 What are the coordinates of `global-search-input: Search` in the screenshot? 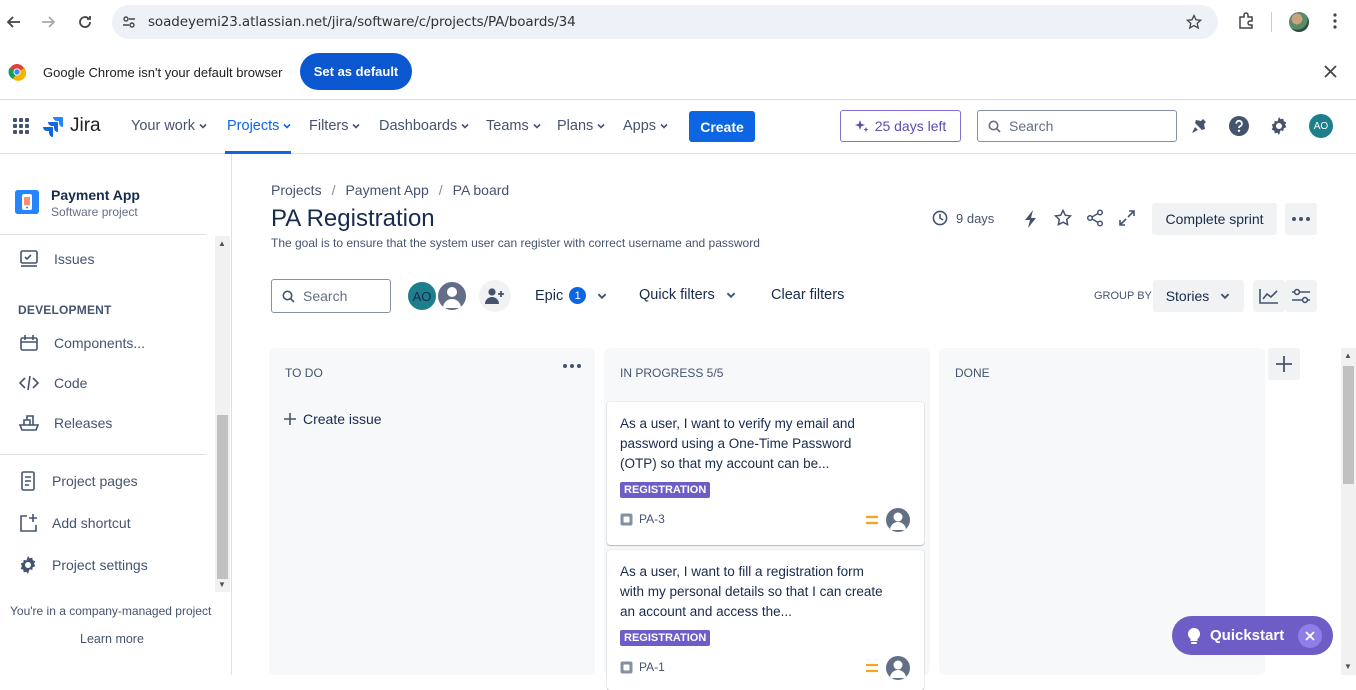 It's located at (1077, 126).